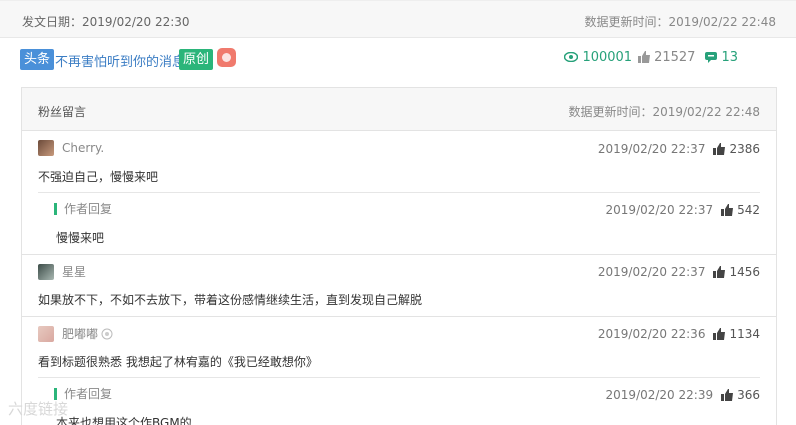  Describe the element at coordinates (607, 57) in the screenshot. I see `views-count: 100001` at that location.